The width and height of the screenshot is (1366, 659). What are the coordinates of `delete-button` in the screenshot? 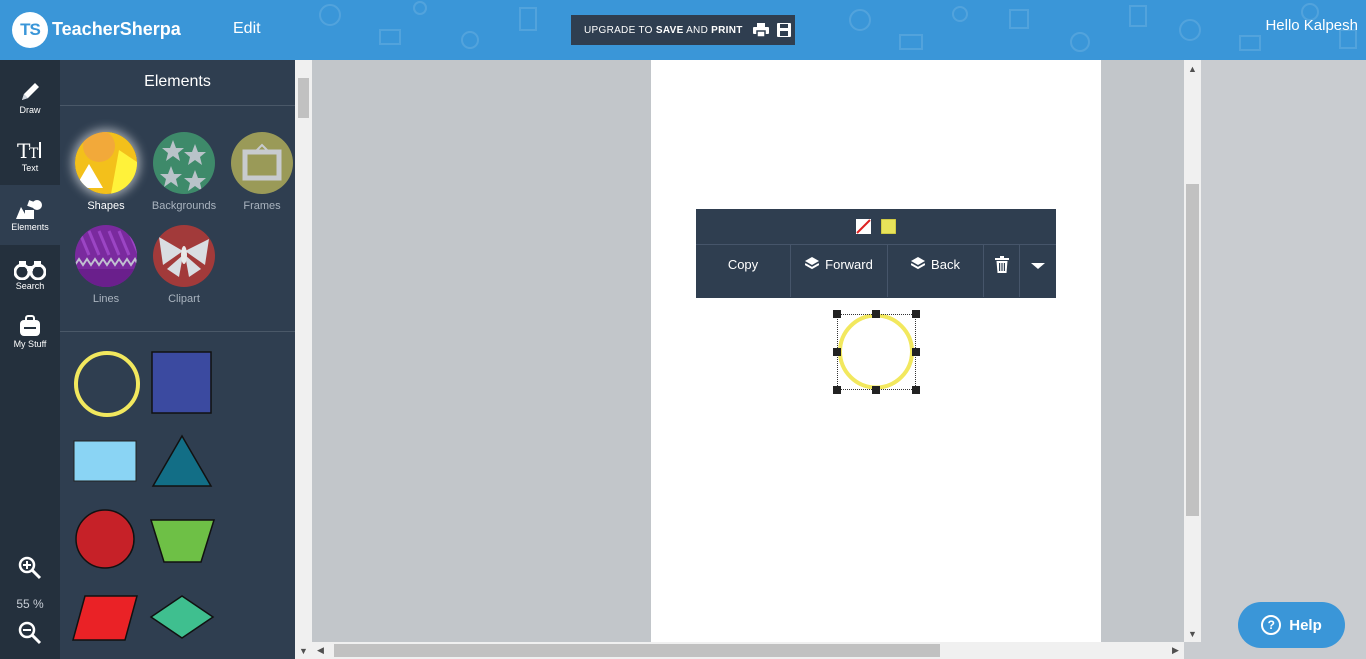 It's located at (1002, 271).